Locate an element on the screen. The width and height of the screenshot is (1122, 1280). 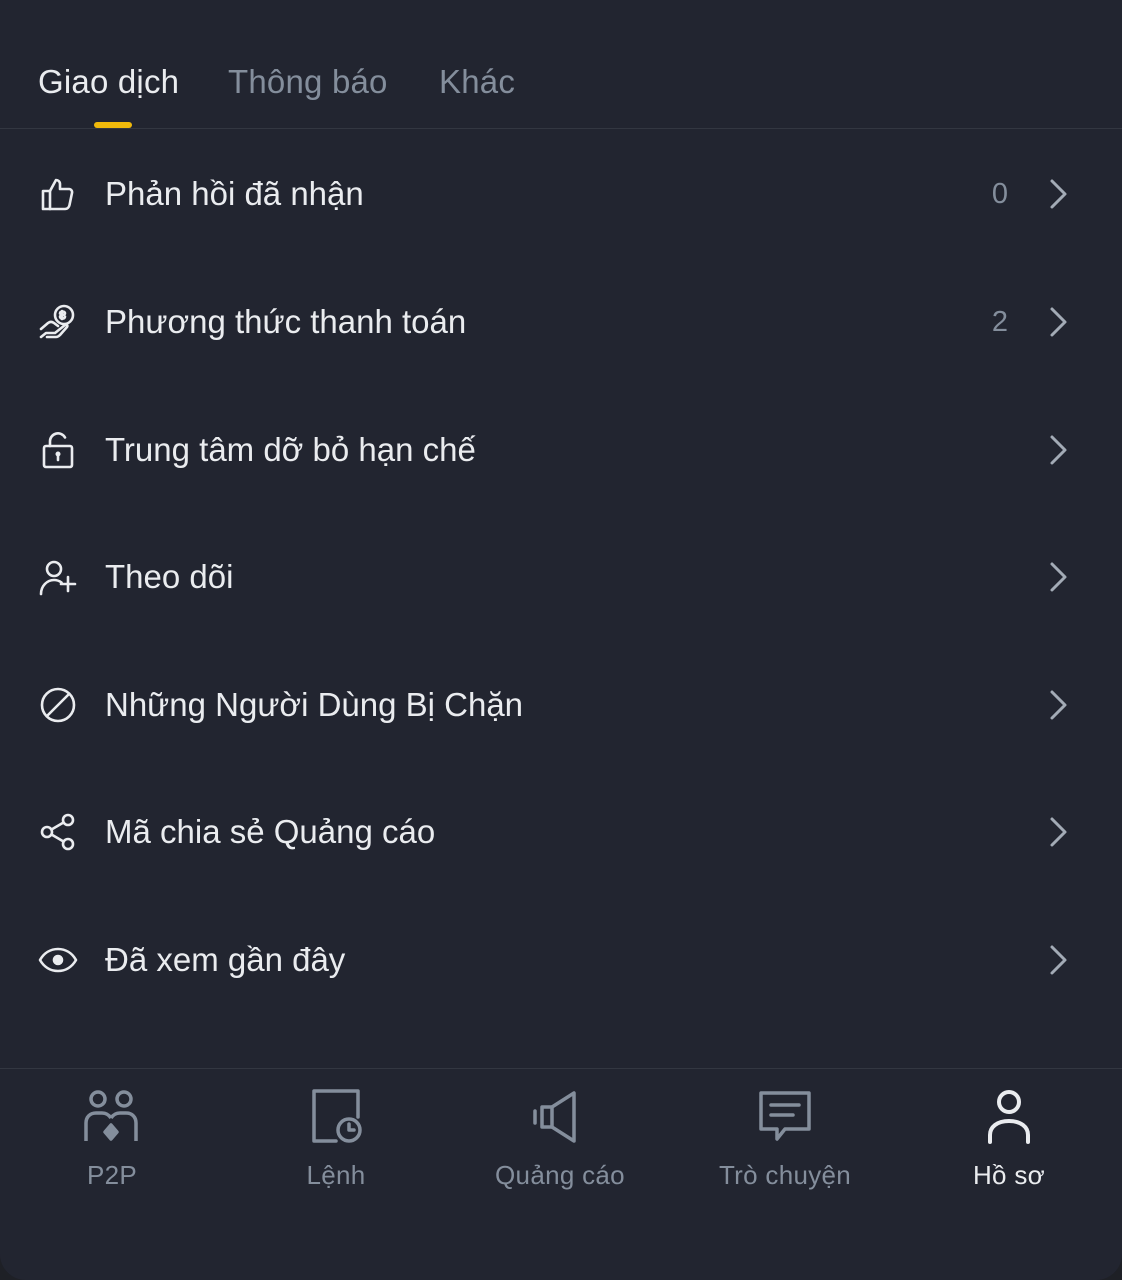
share-icon is located at coordinates (58, 832).